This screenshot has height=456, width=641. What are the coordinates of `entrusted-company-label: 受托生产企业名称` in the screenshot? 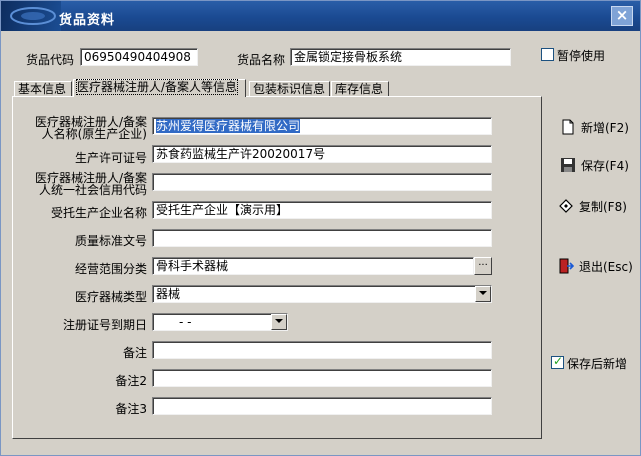 It's located at (98, 213).